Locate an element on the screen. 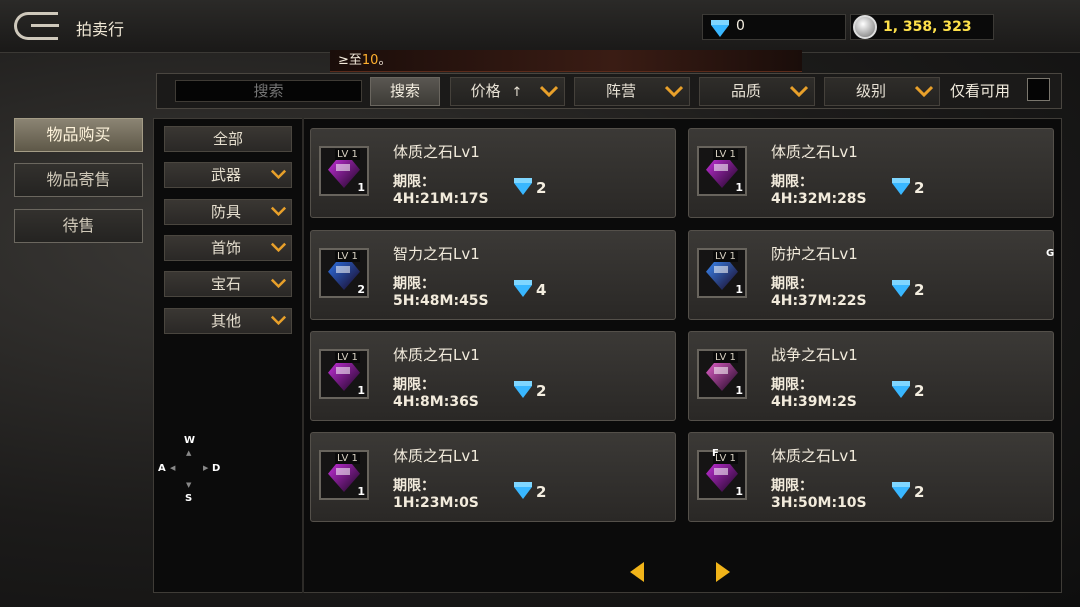 The image size is (1080, 607). item-name: 防护之石Lv1 is located at coordinates (814, 254).